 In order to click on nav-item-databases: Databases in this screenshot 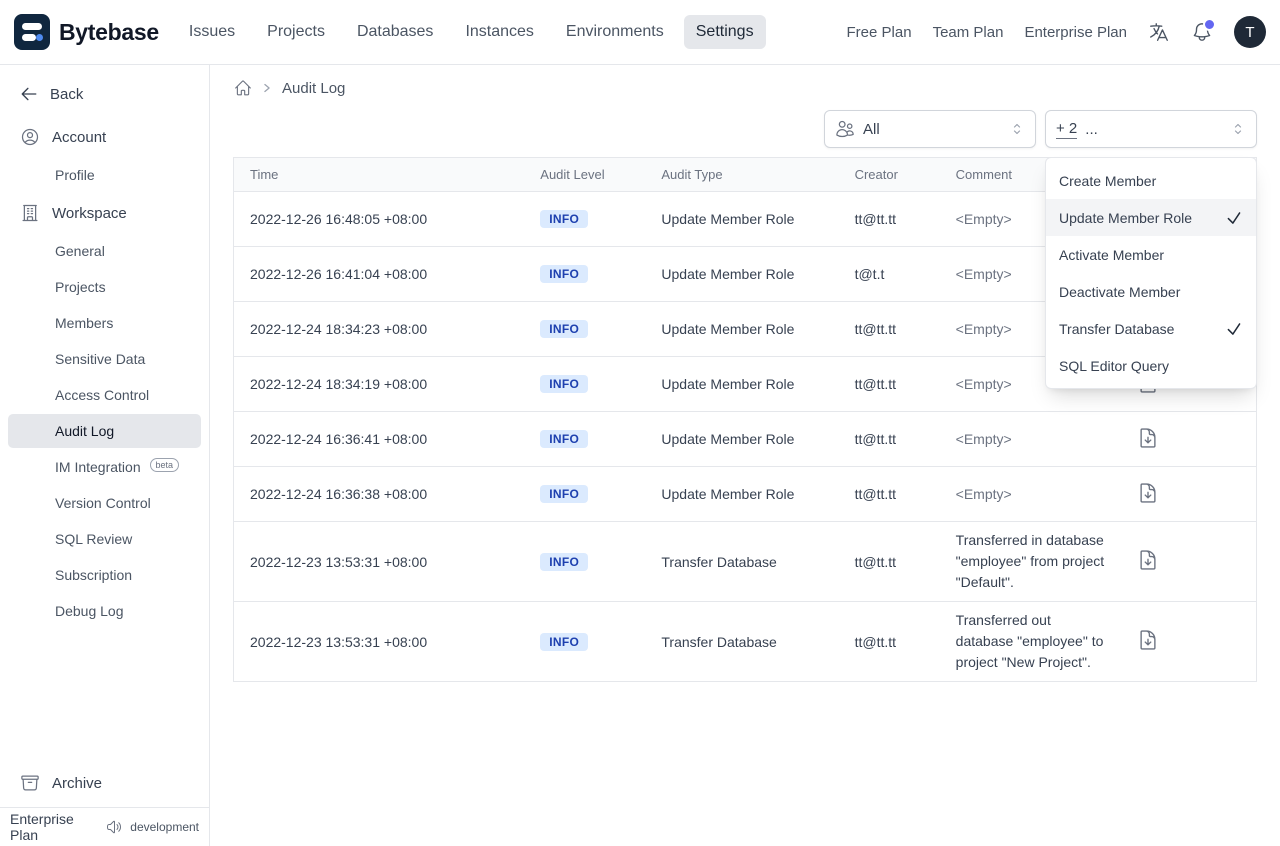, I will do `click(395, 32)`.